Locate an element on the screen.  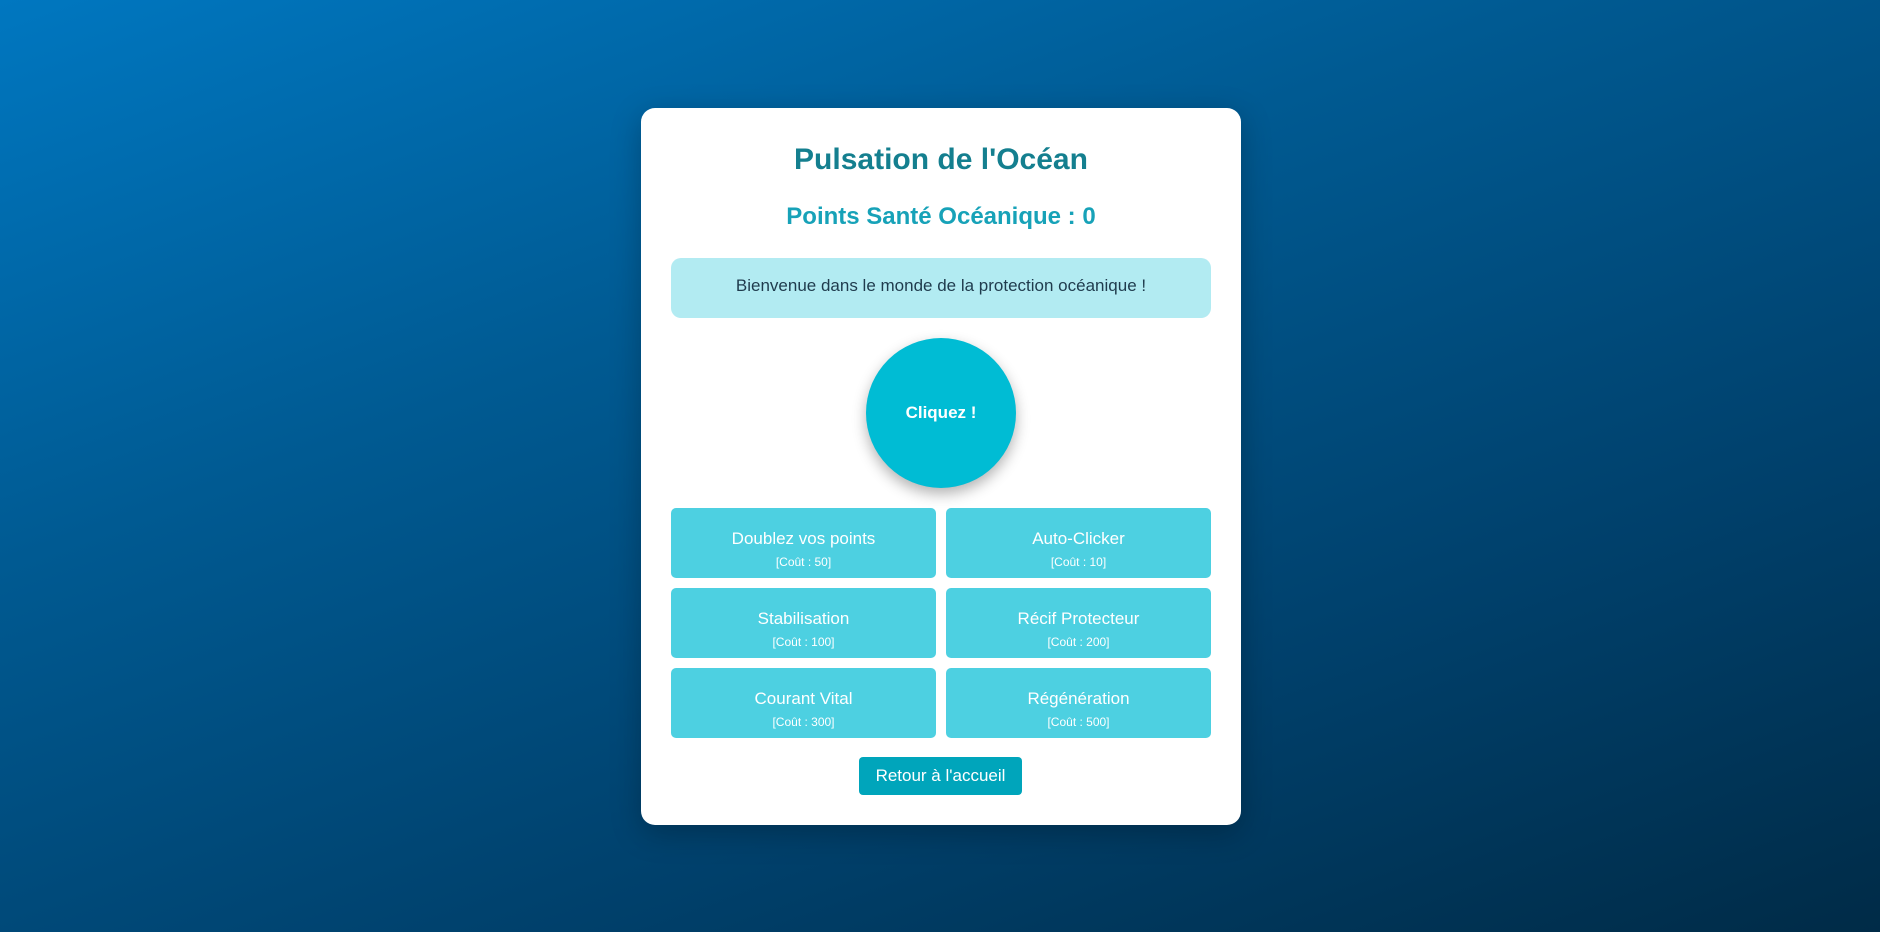
upgrade-name: Doublez vos points is located at coordinates (803, 538).